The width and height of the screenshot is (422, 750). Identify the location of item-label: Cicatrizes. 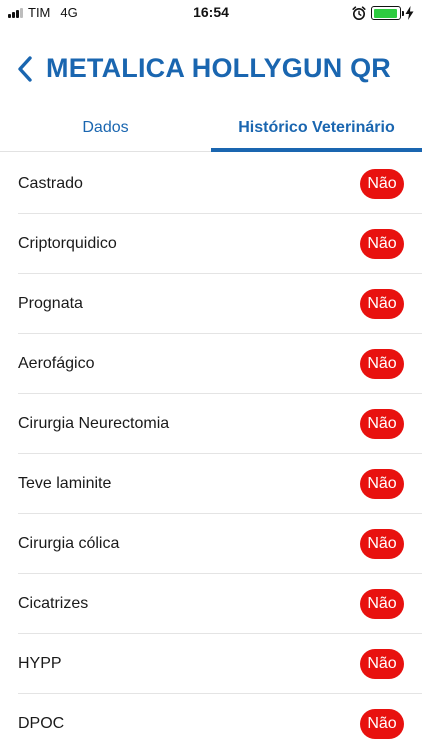
(53, 603).